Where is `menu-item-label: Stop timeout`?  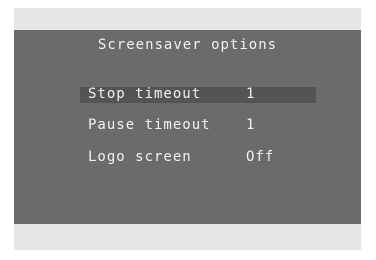
menu-item-label: Stop timeout is located at coordinates (145, 94).